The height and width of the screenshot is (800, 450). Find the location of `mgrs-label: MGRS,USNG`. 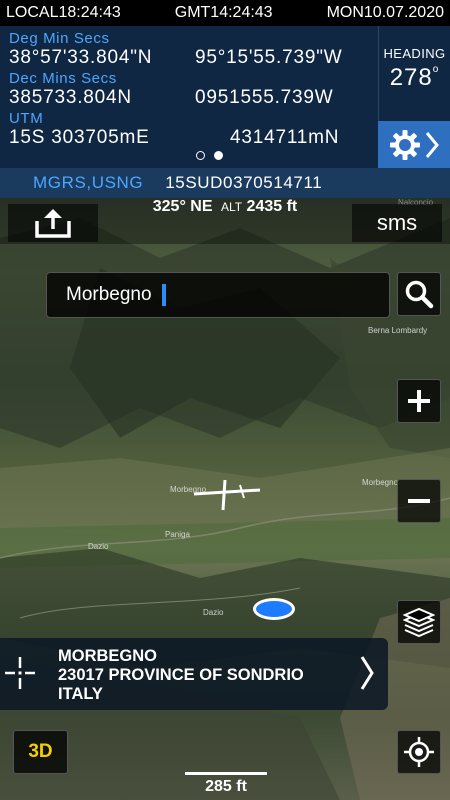

mgrs-label: MGRS,USNG is located at coordinates (88, 182).